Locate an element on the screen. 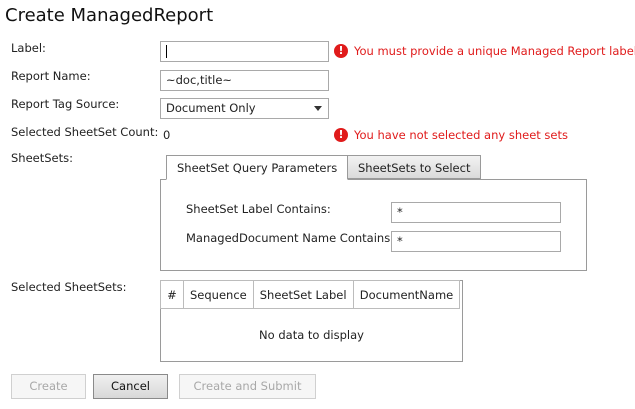  sheetset-error-message: ! You have not selected any sheet sets is located at coordinates (451, 135).